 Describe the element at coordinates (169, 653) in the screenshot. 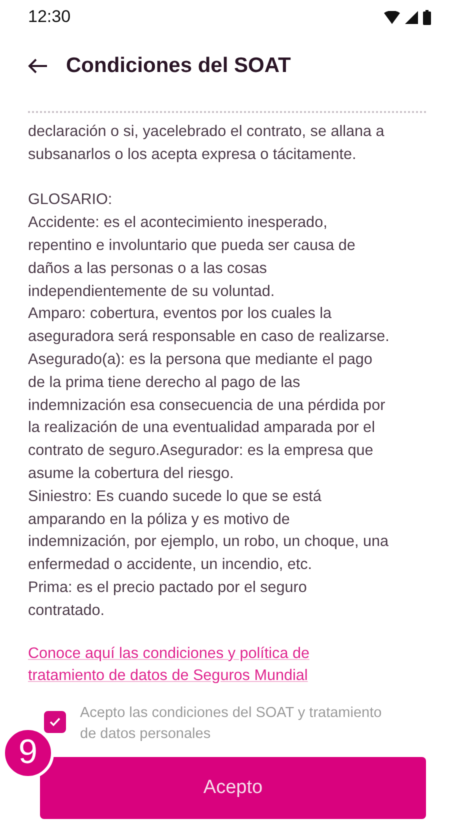

I see `link: Conoce aquí las condiciones y política de` at that location.